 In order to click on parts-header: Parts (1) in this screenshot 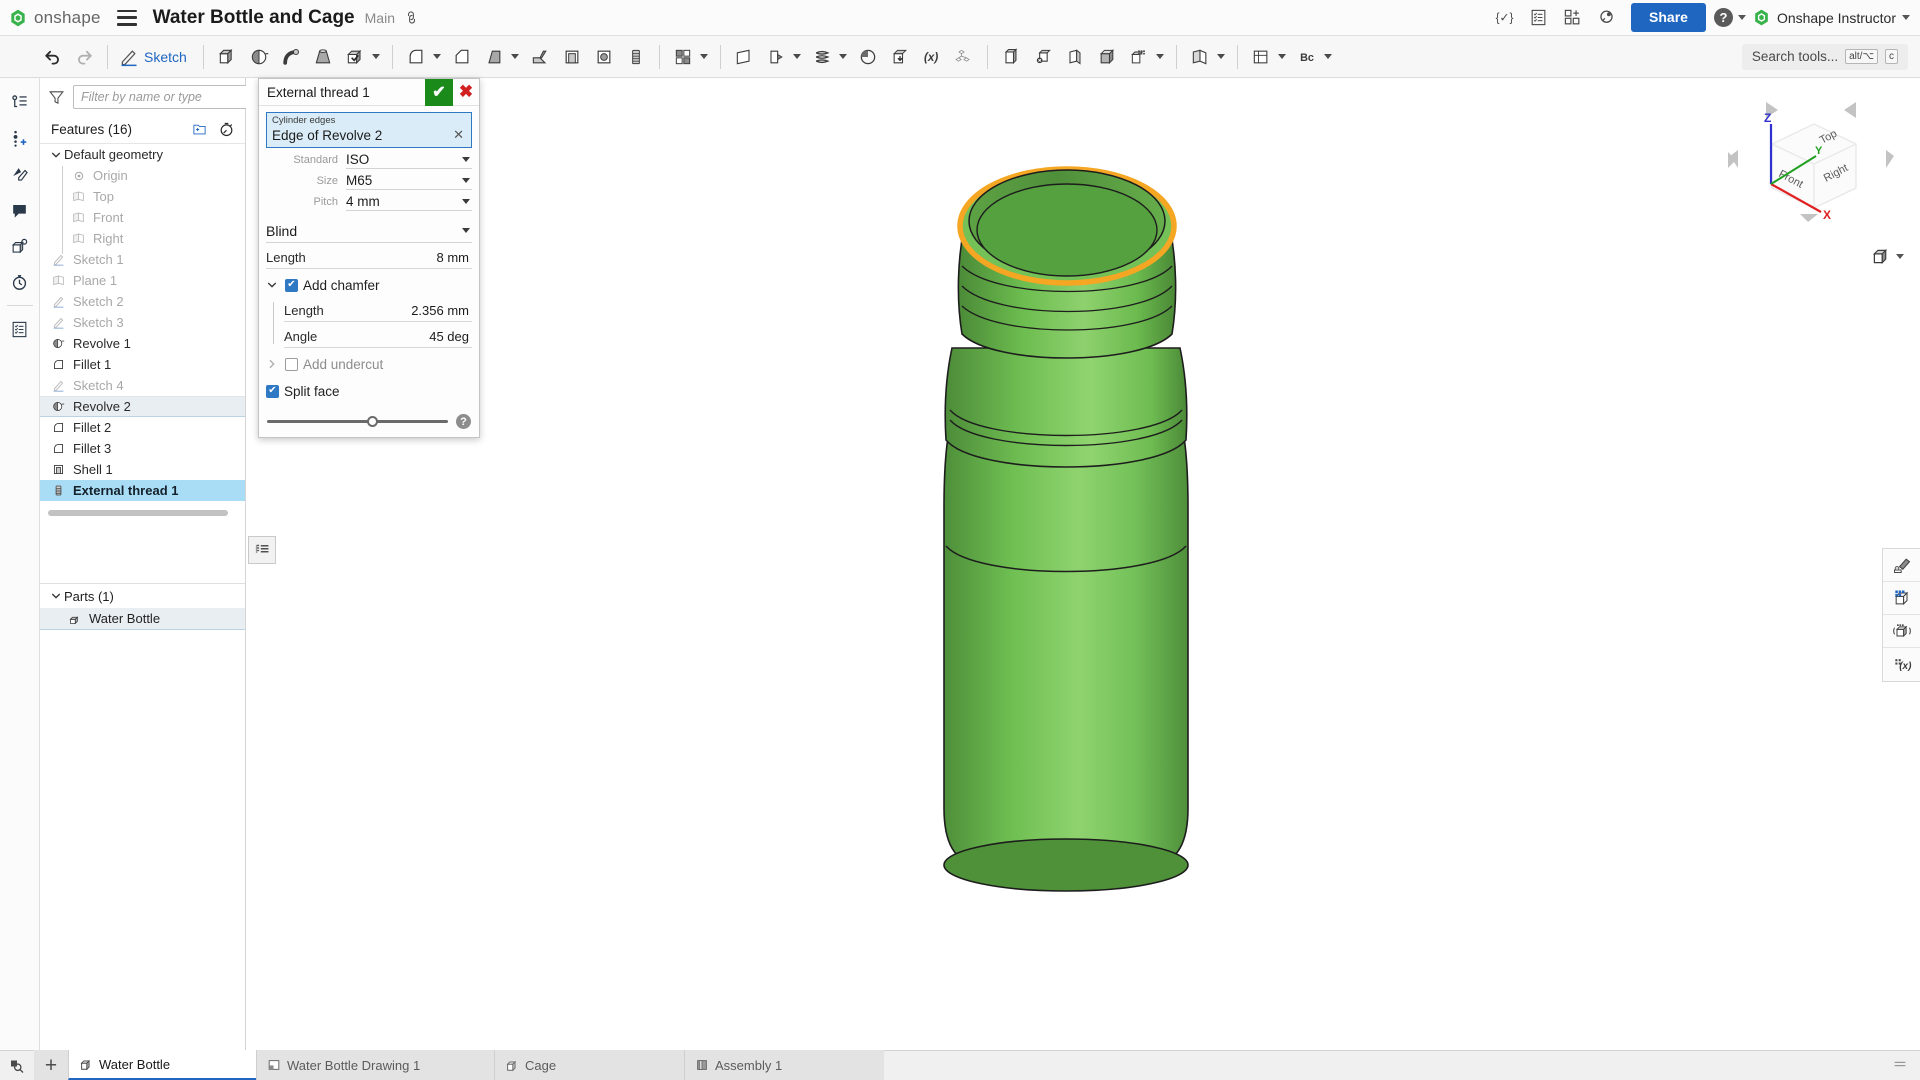, I will do `click(142, 596)`.